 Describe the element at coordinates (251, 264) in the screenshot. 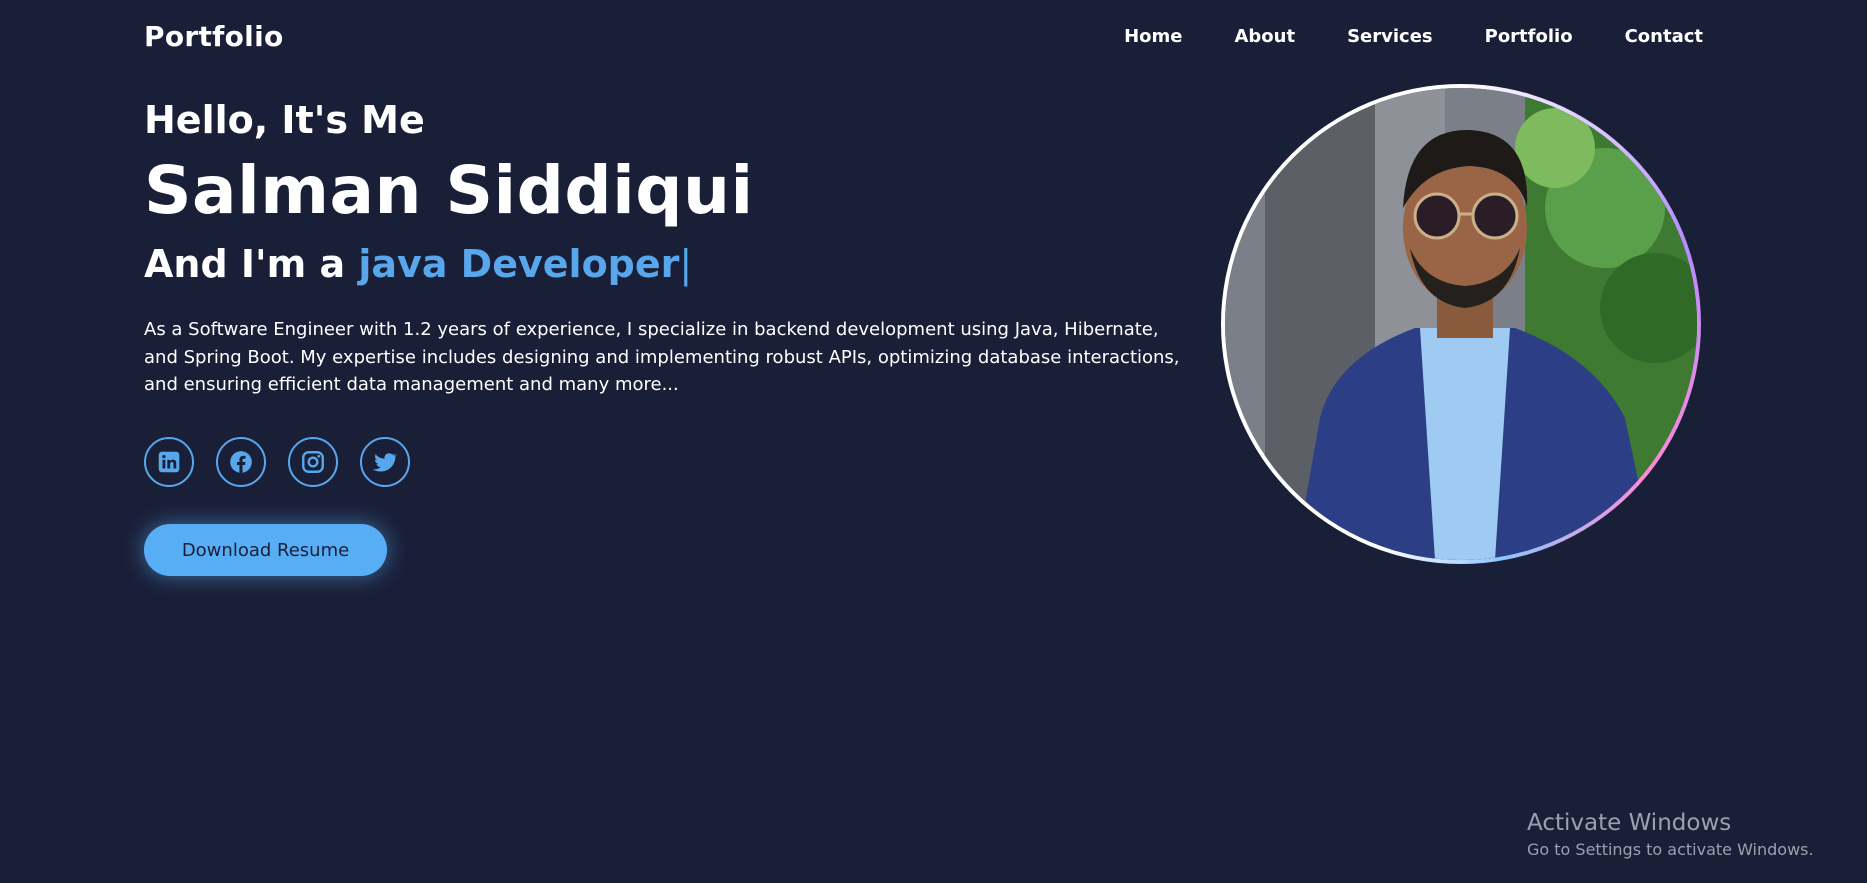

I see `role-prefix: And I'm a` at that location.